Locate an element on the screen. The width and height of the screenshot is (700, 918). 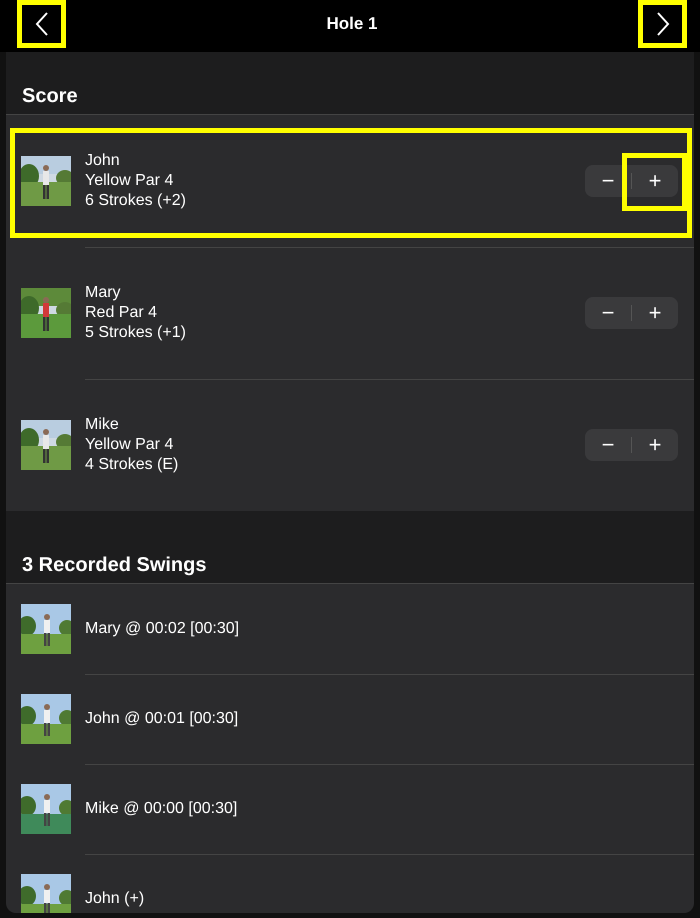
swing-item: John (+) is located at coordinates (350, 883).